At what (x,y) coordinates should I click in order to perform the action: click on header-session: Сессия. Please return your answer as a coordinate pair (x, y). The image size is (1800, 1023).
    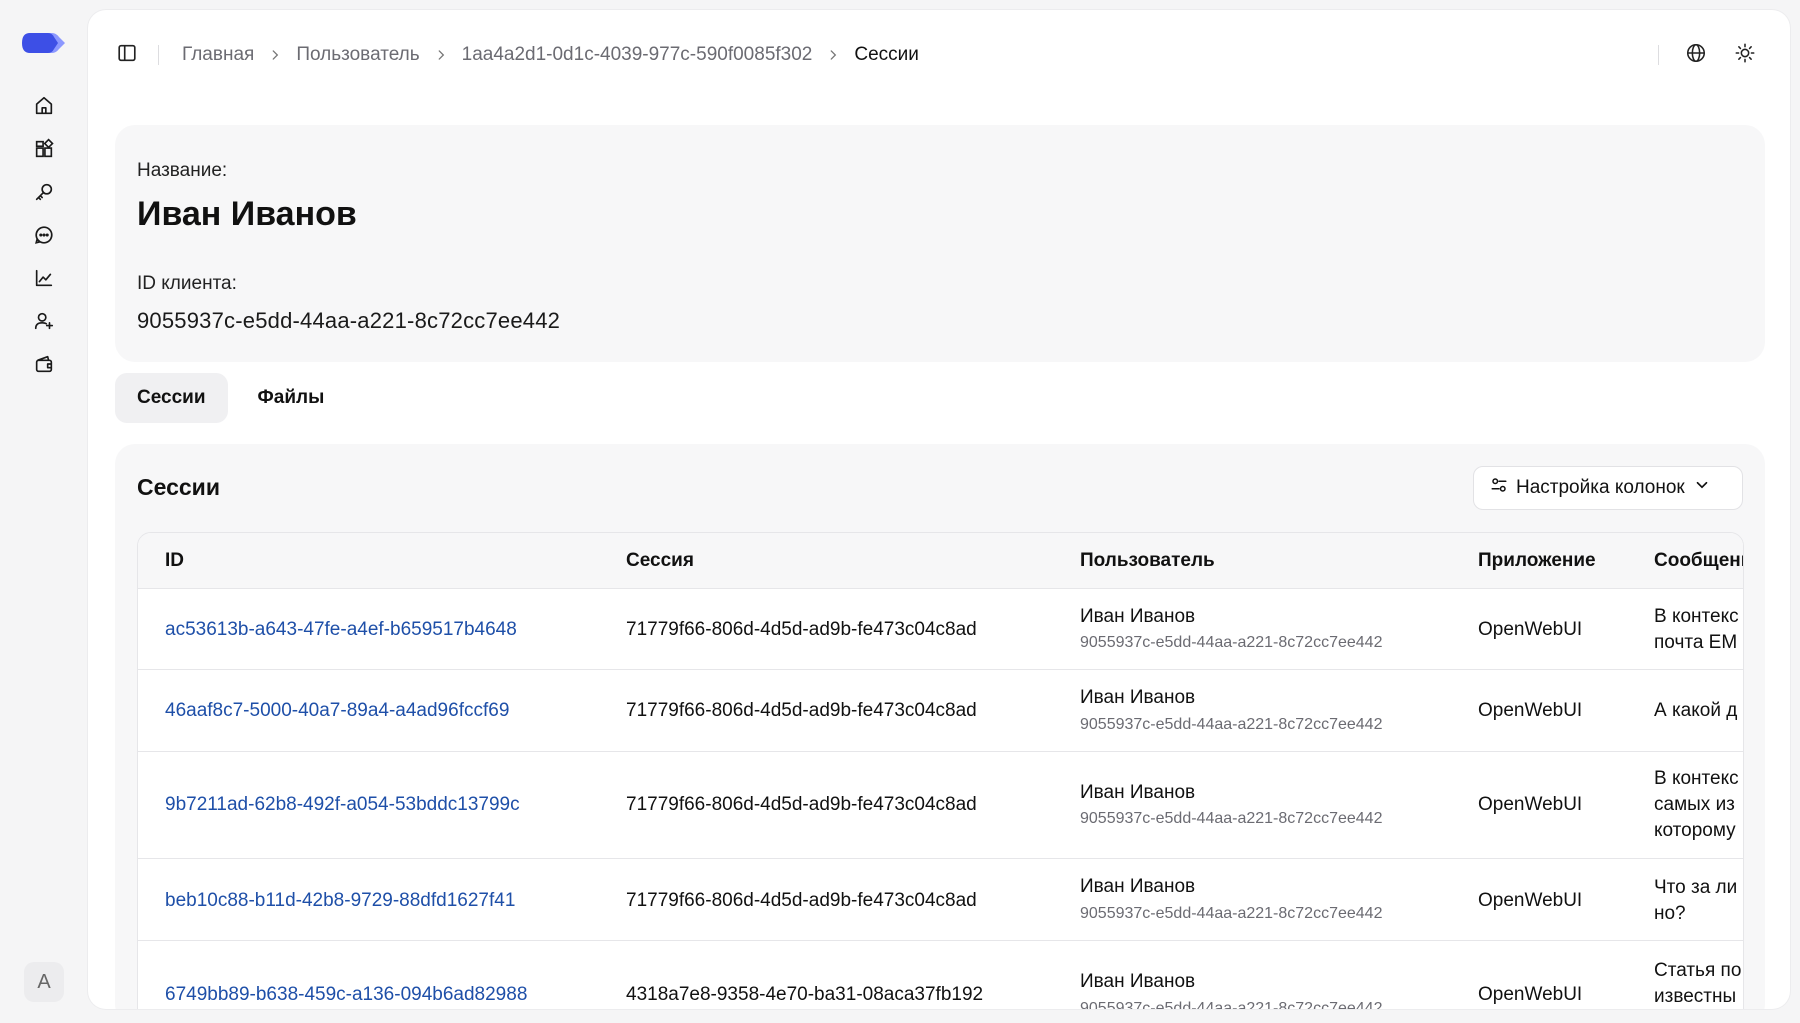
    Looking at the image, I should click on (660, 561).